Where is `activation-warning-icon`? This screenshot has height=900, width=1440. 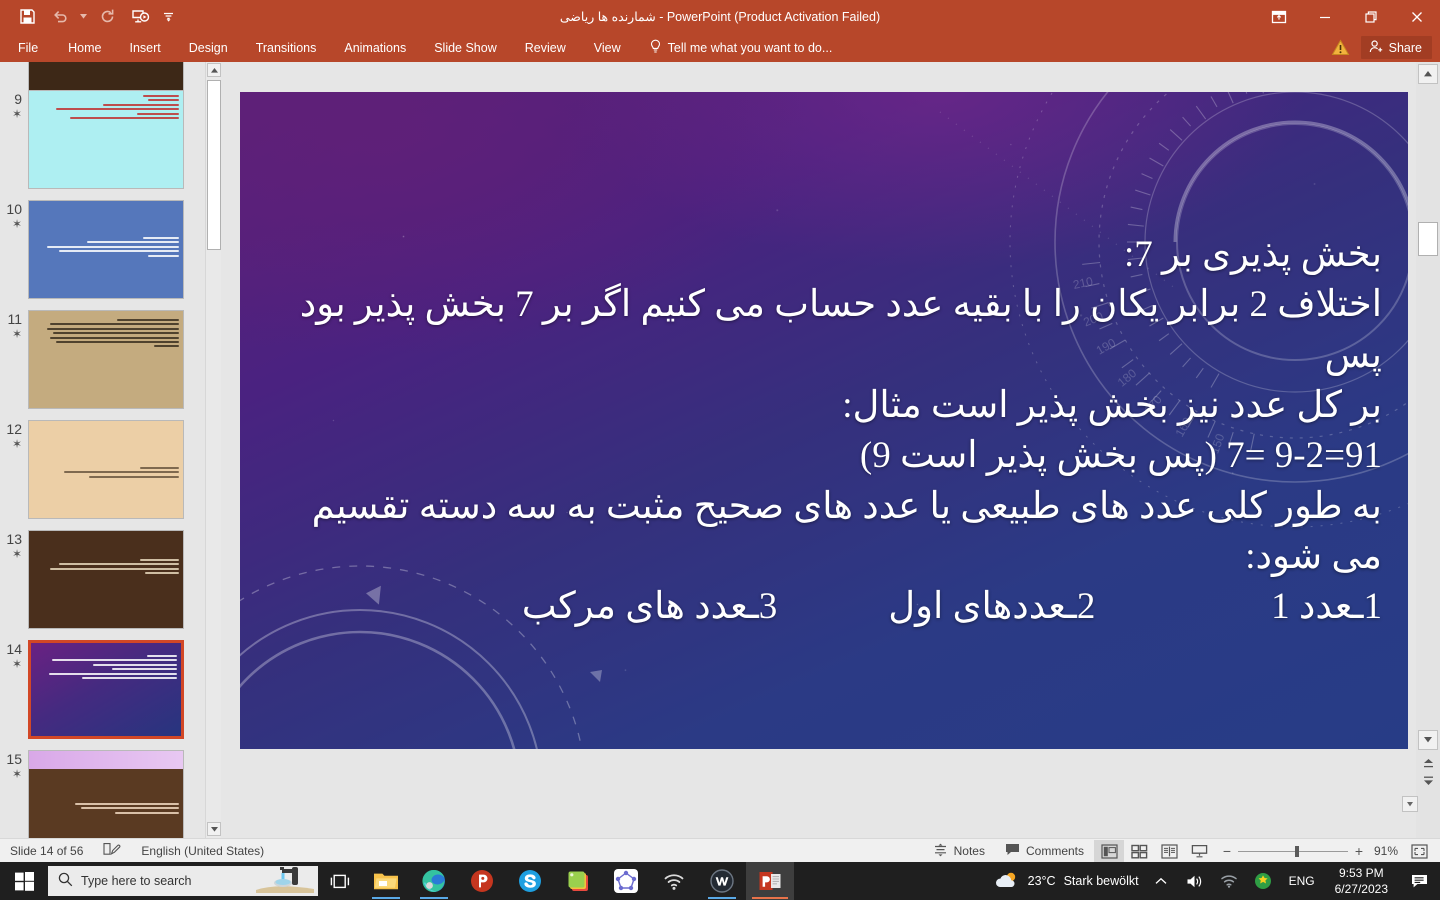
activation-warning-icon is located at coordinates (1341, 48).